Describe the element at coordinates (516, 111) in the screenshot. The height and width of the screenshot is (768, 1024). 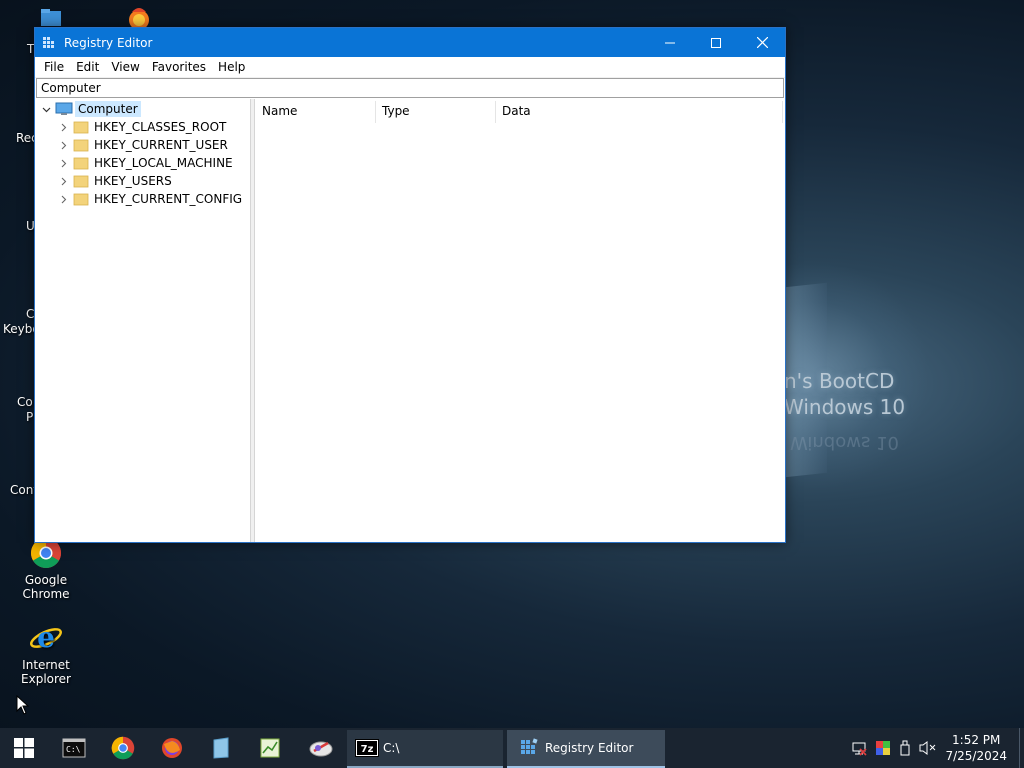
I see `column-header-data: Data` at that location.